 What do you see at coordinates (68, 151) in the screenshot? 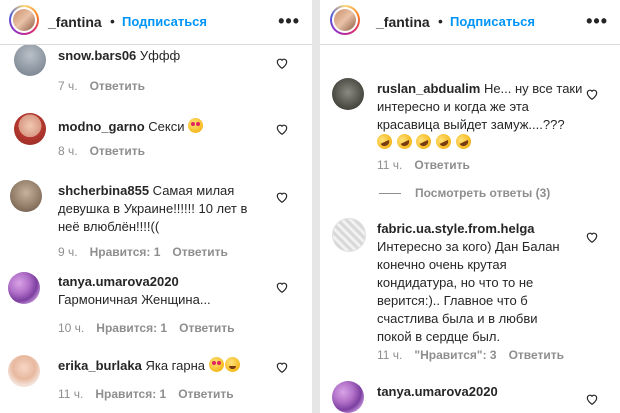
I see `comment-time: 8 ч.` at bounding box center [68, 151].